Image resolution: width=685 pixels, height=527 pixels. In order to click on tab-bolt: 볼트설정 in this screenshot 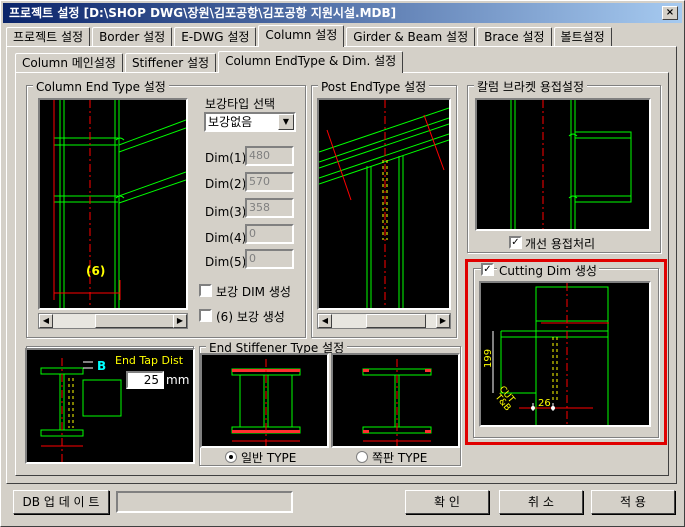, I will do `click(582, 37)`.